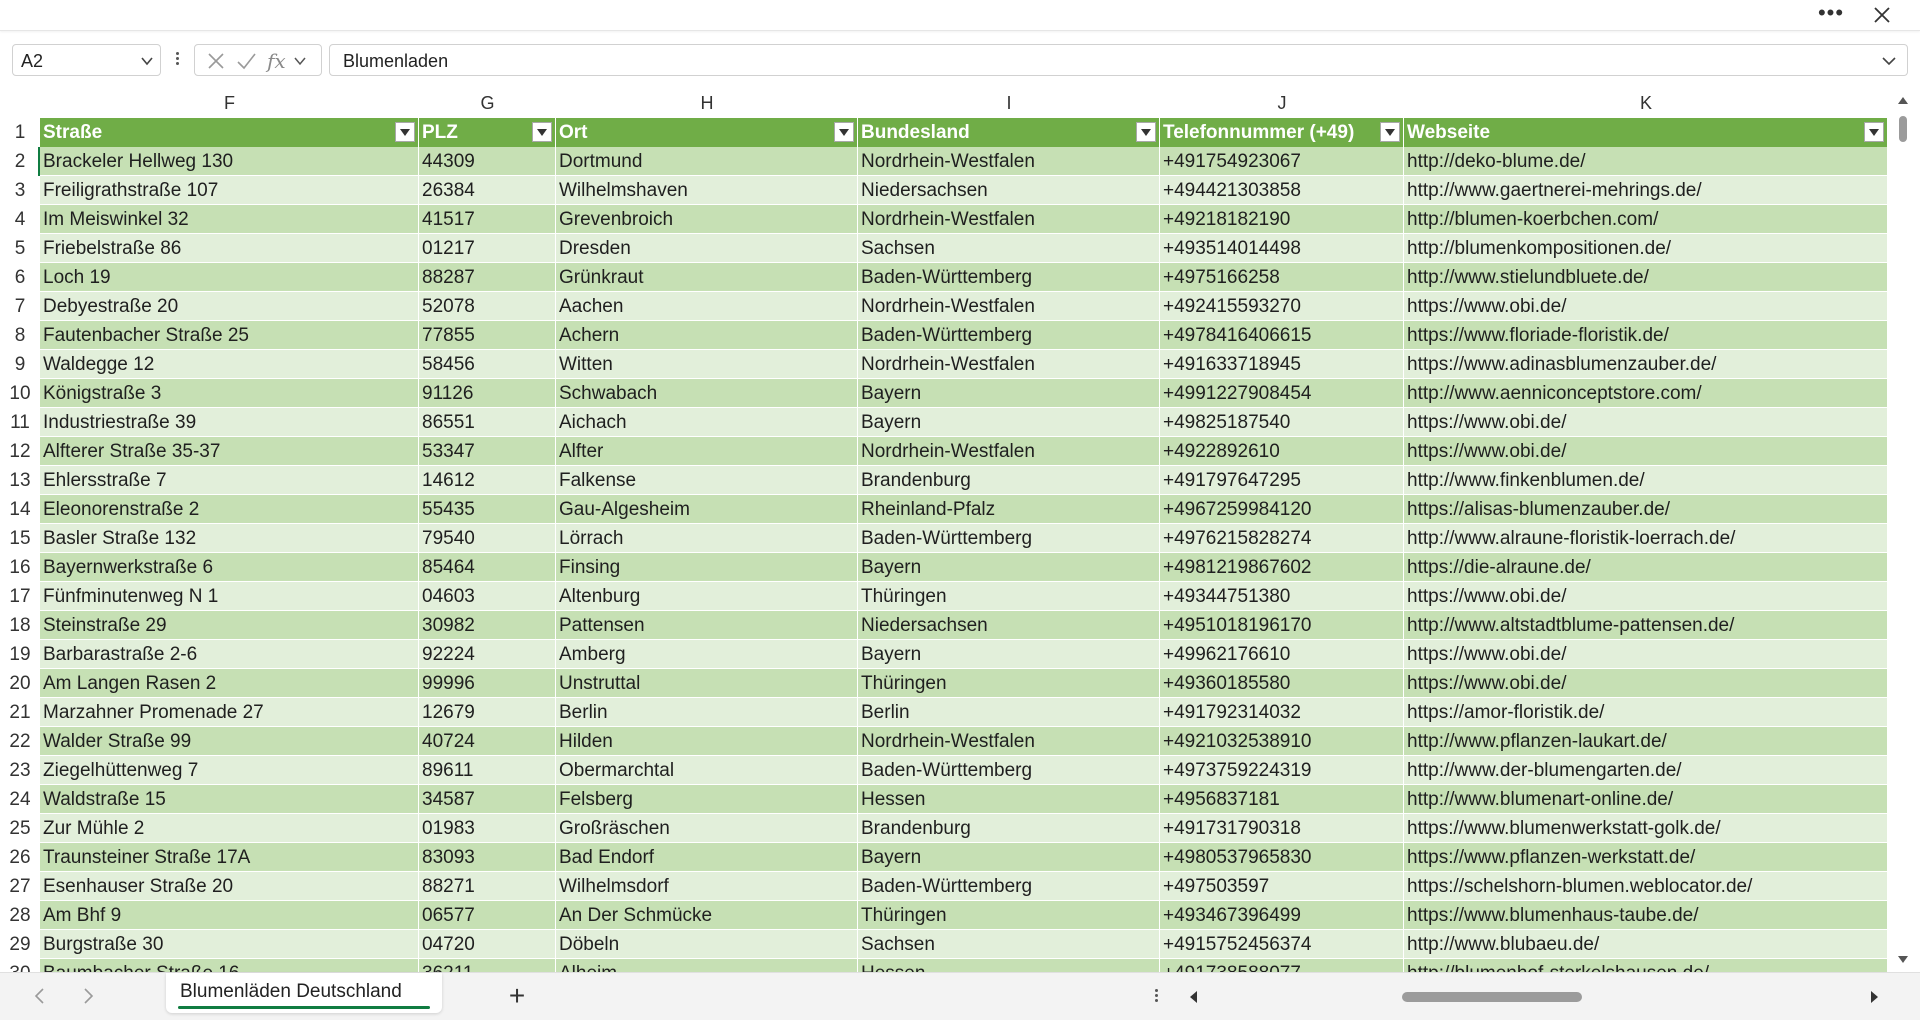  I want to click on table-cell: Amberg, so click(707, 654).